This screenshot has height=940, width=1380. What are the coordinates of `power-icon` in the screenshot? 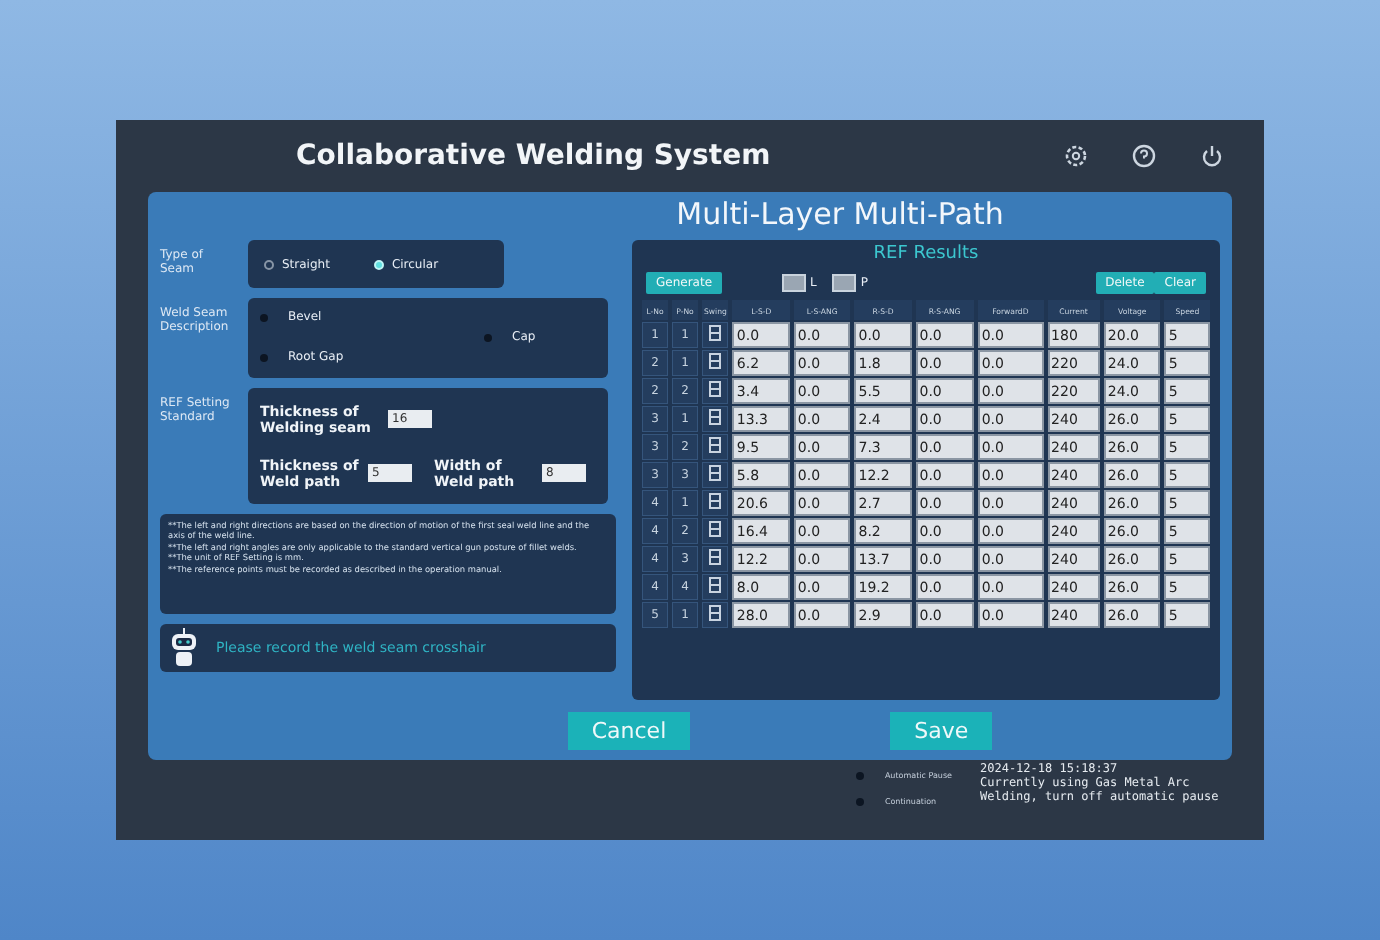 It's located at (1212, 156).